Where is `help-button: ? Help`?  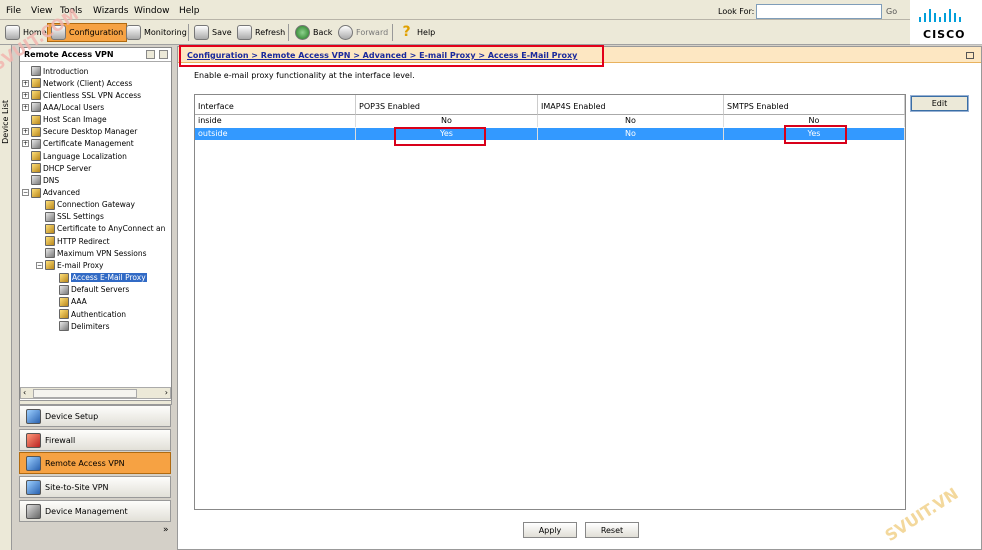
help-button: ? Help is located at coordinates (417, 32).